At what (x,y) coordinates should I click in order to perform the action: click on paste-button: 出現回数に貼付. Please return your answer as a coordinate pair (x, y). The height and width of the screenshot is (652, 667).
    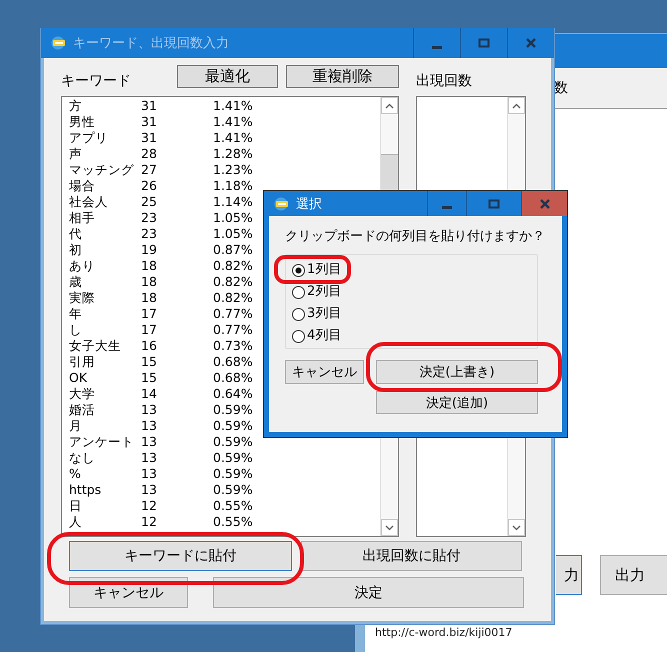
    Looking at the image, I should click on (411, 556).